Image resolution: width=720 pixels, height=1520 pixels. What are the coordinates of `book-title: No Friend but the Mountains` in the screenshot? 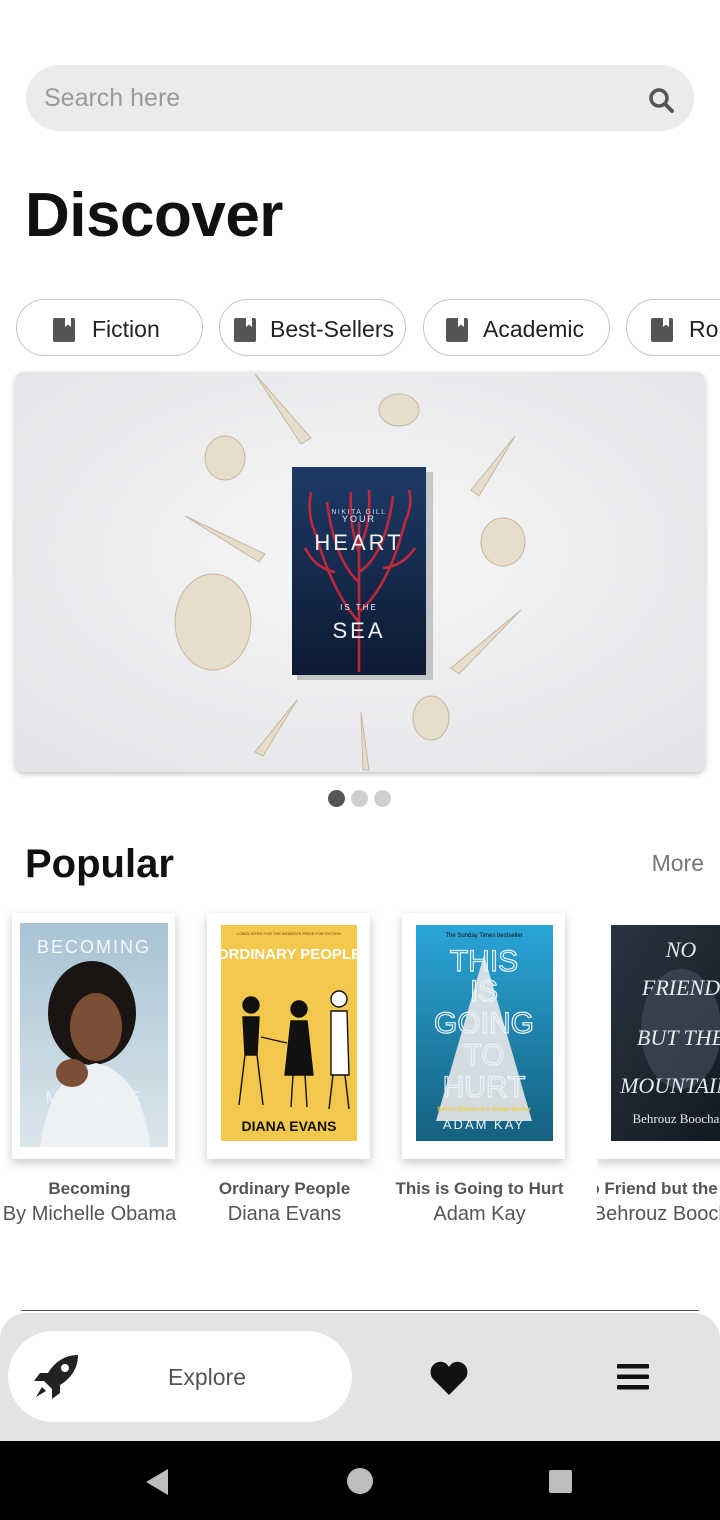 It's located at (658, 1188).